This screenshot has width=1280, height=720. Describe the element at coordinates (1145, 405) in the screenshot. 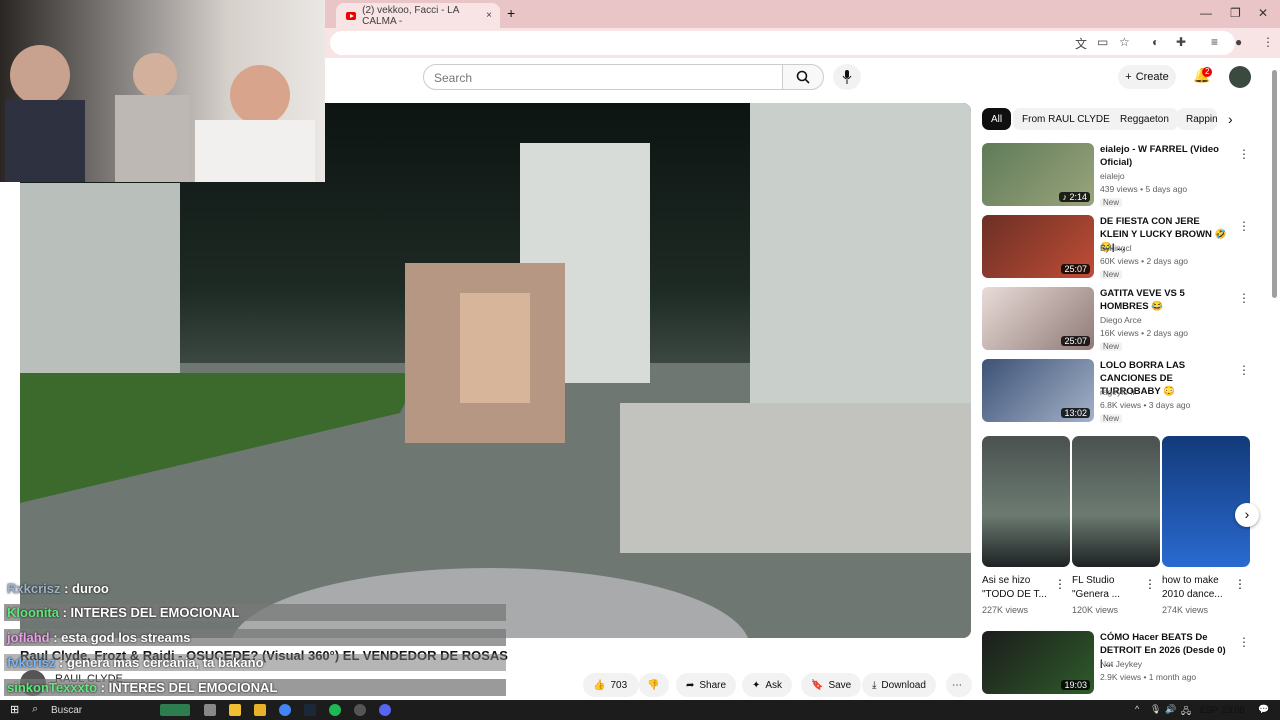

I see `video-meta: 6.8K views • 3 days ago` at that location.